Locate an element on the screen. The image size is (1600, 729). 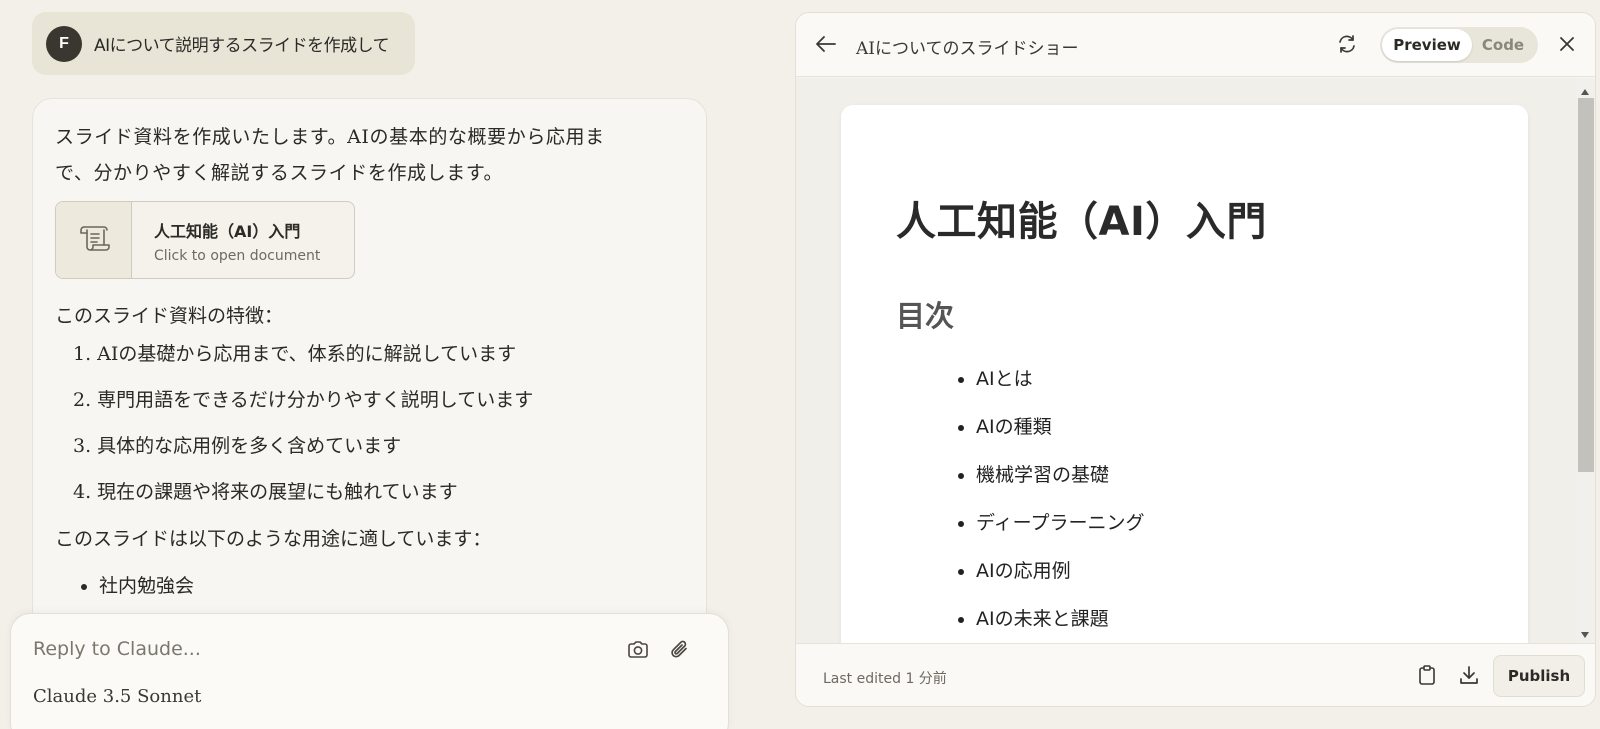
list-item: 3. 具体的な応用例を多く含めています is located at coordinates (237, 446).